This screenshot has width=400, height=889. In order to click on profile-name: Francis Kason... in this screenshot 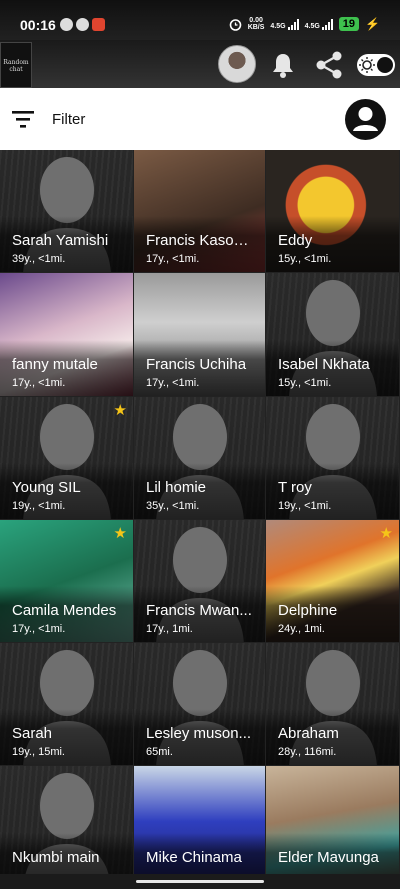, I will do `click(199, 241)`.